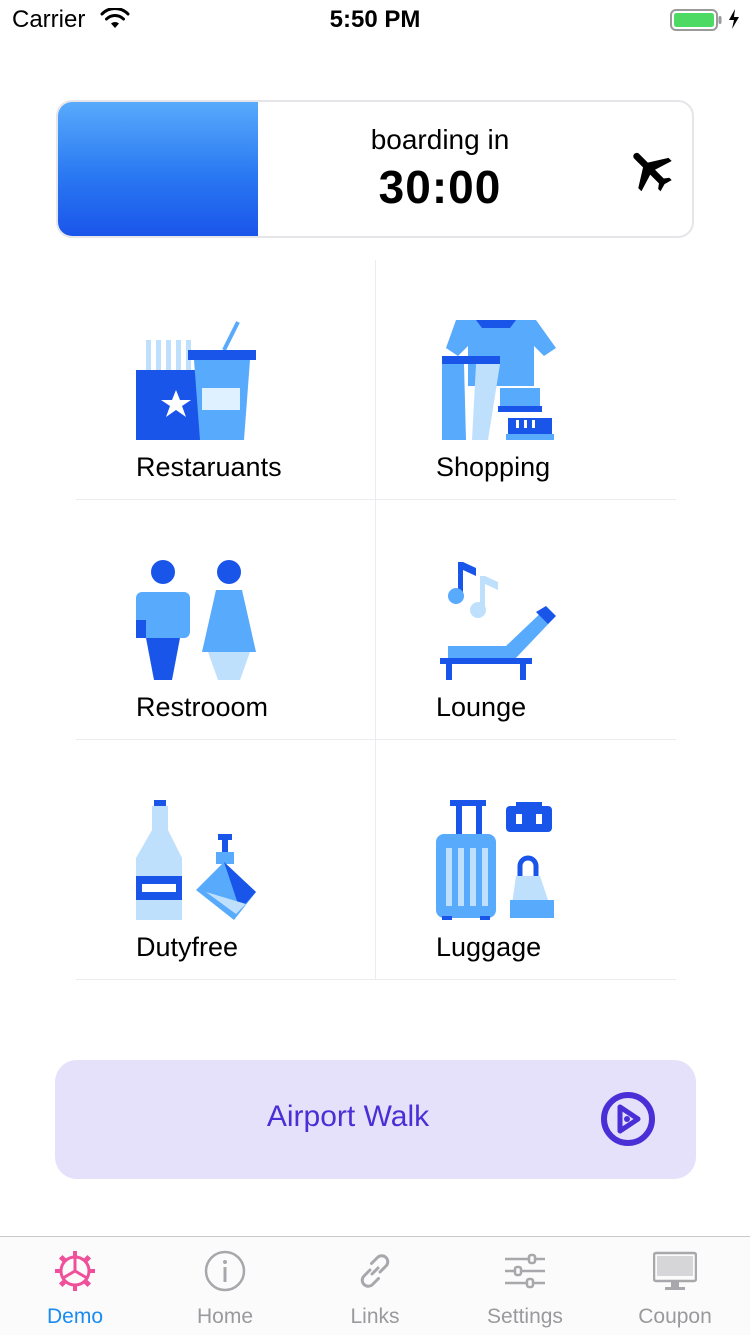  I want to click on clock: 5:50 PM, so click(375, 19).